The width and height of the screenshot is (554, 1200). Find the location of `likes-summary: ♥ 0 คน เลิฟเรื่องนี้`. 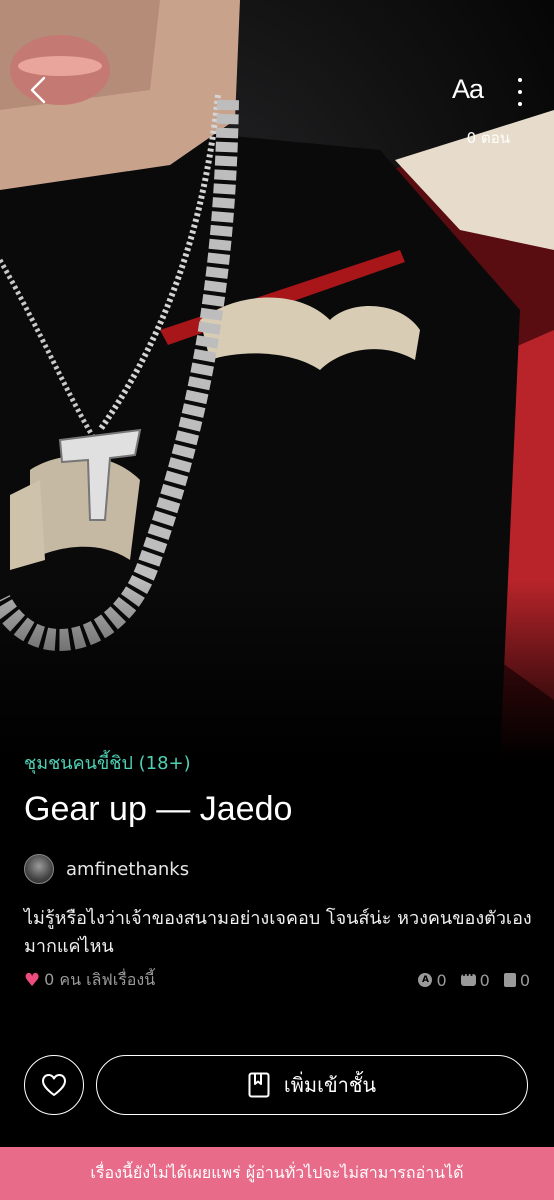

likes-summary: ♥ 0 คน เลิฟเรื่องนี้ is located at coordinates (89, 980).